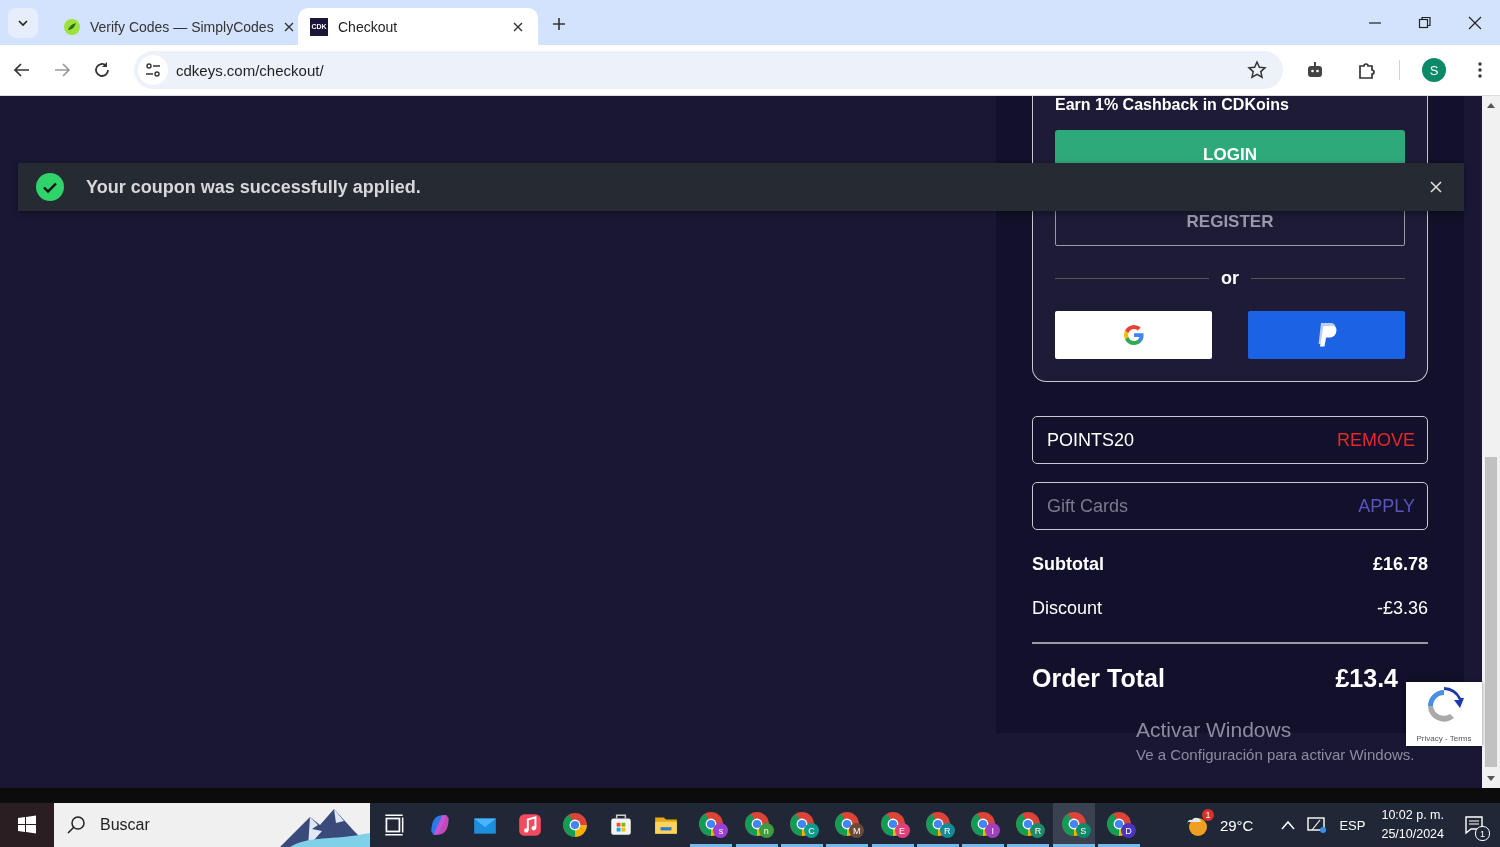  What do you see at coordinates (1386, 506) in the screenshot?
I see `apply-button: APPLY` at bounding box center [1386, 506].